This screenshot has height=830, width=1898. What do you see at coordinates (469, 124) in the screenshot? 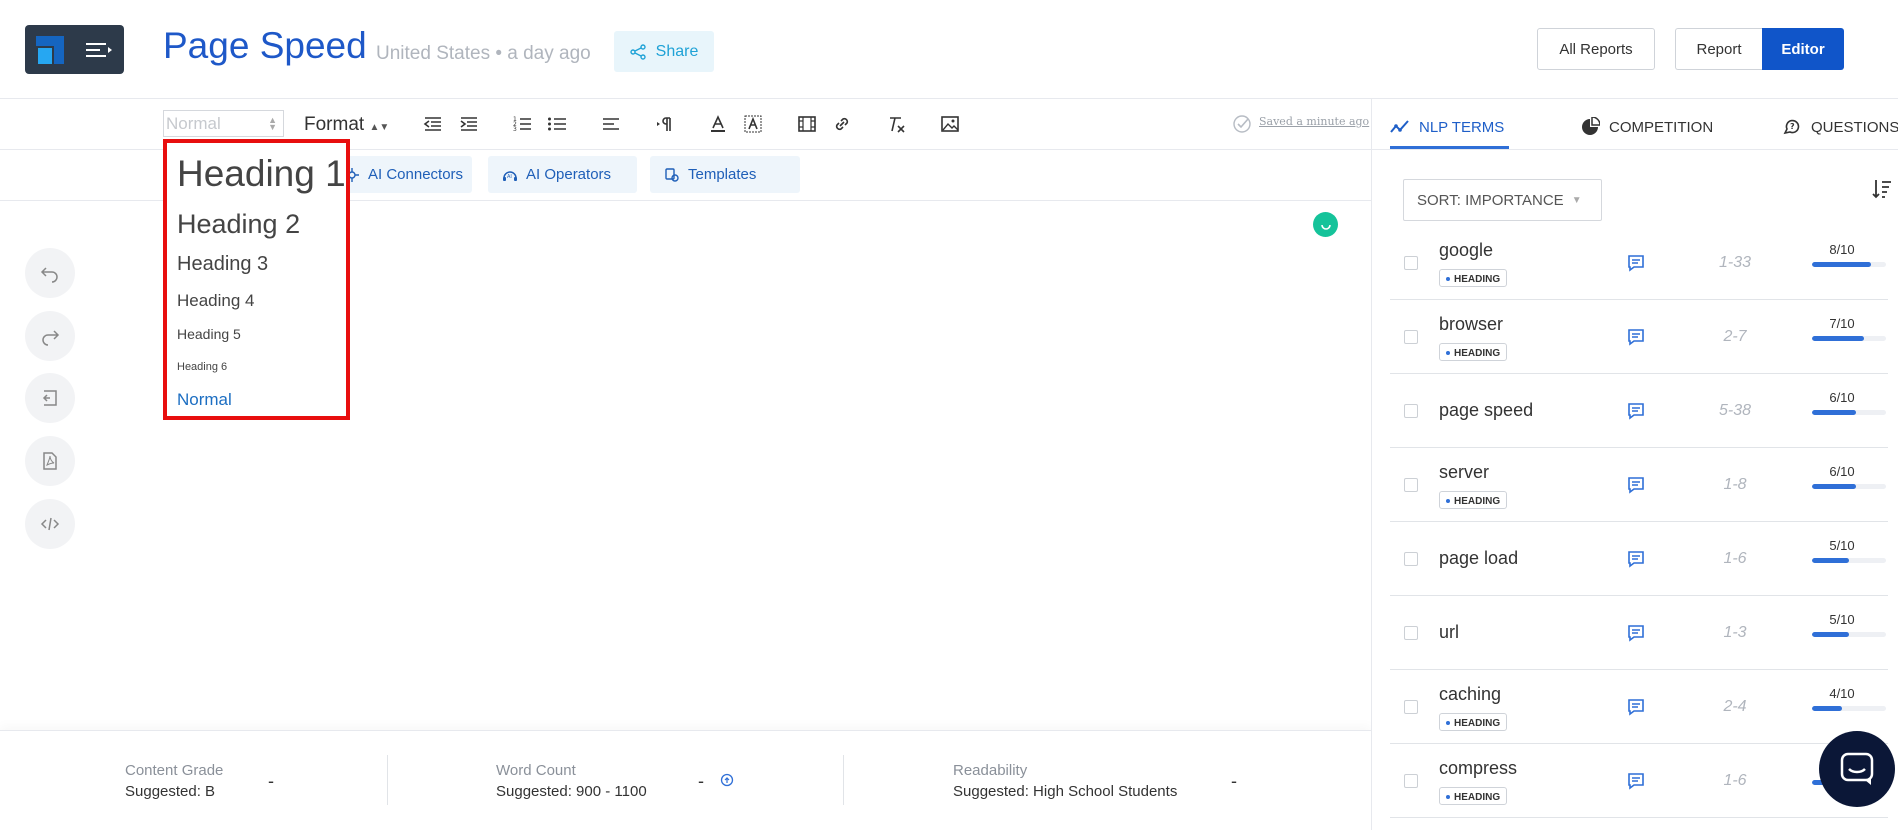
I see `indent-icon` at bounding box center [469, 124].